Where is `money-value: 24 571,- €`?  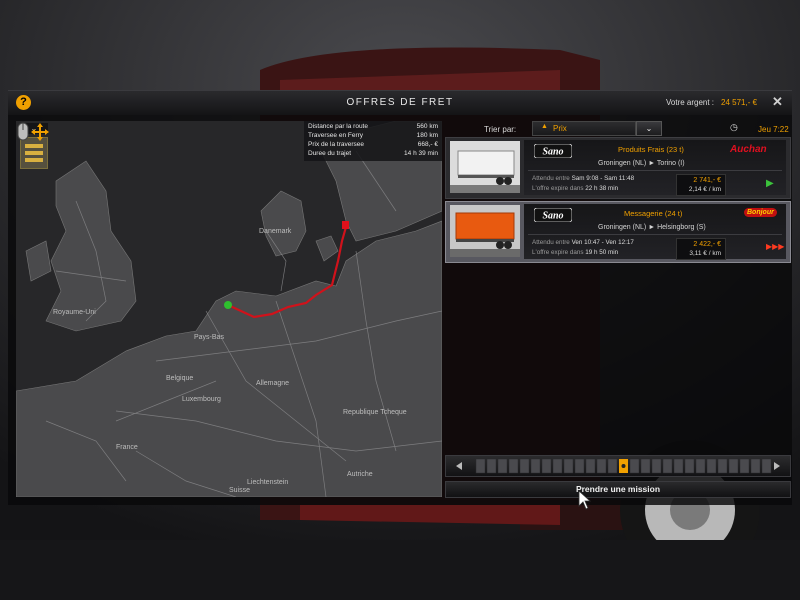
money-value: 24 571,- € is located at coordinates (739, 102).